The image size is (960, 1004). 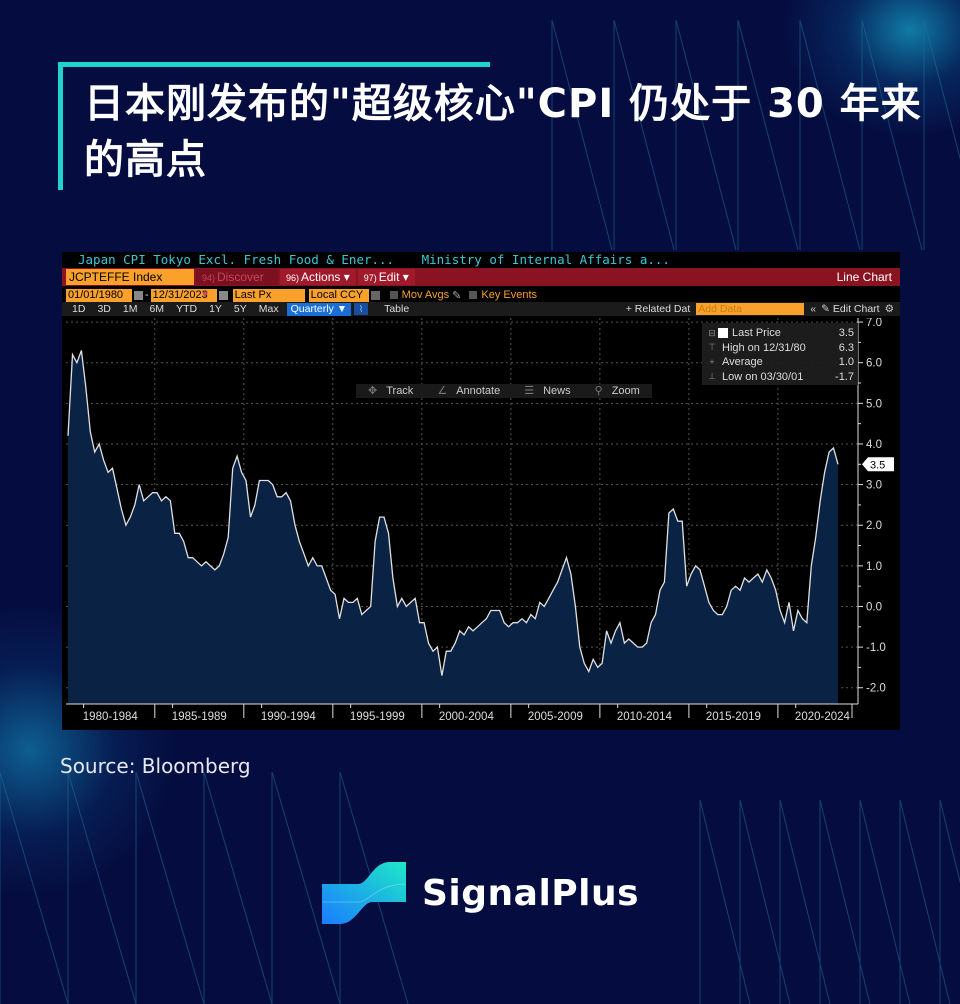 I want to click on x-tick-label: 2020-2024, so click(x=823, y=717).